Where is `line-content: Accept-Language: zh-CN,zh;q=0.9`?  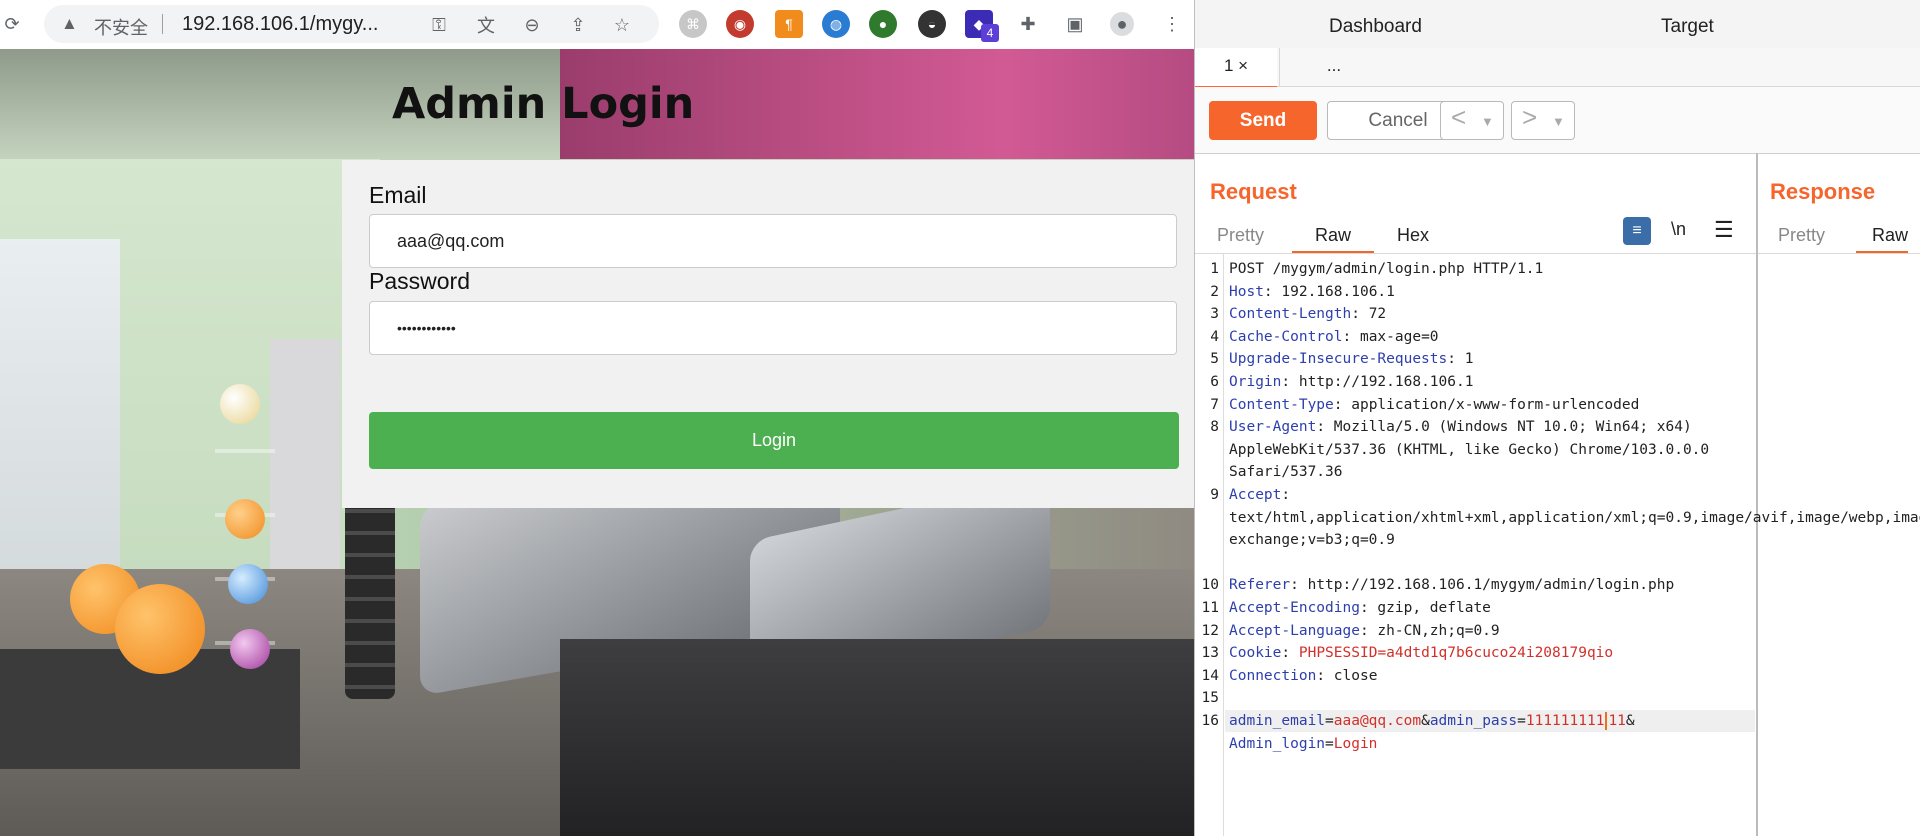 line-content: Accept-Language: zh-CN,zh;q=0.9 is located at coordinates (1364, 630).